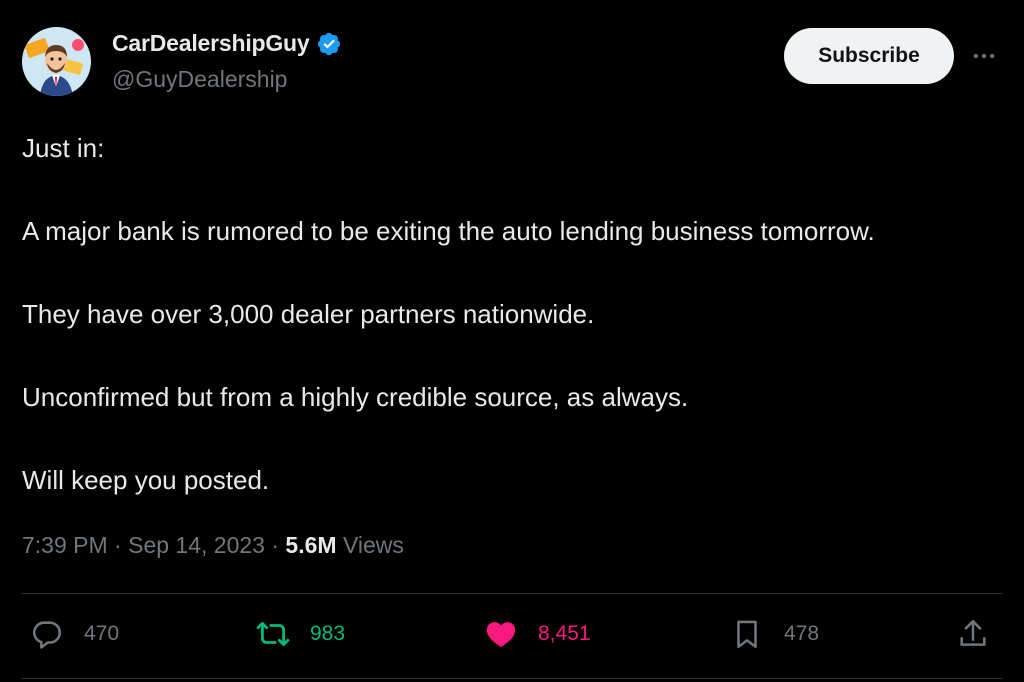  I want to click on author-handle: @GuyDealership, so click(199, 79).